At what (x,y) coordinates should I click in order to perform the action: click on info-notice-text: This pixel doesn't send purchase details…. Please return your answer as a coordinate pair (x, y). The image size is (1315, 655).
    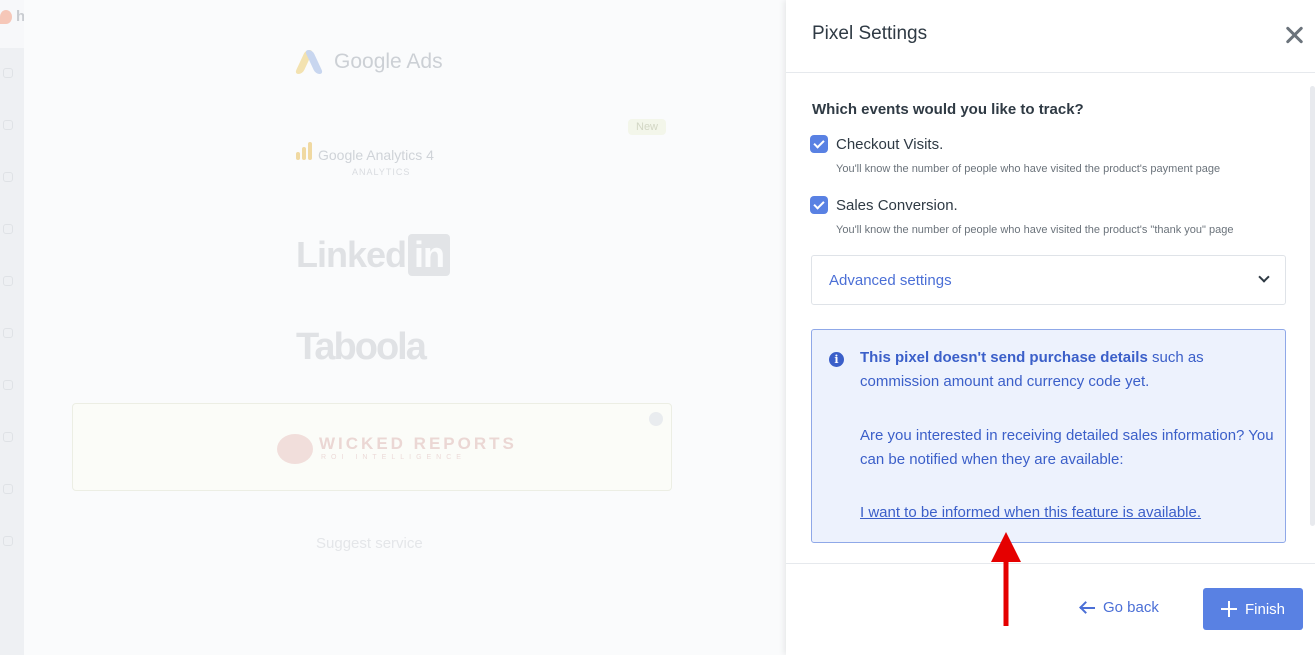
    Looking at the image, I should click on (1070, 370).